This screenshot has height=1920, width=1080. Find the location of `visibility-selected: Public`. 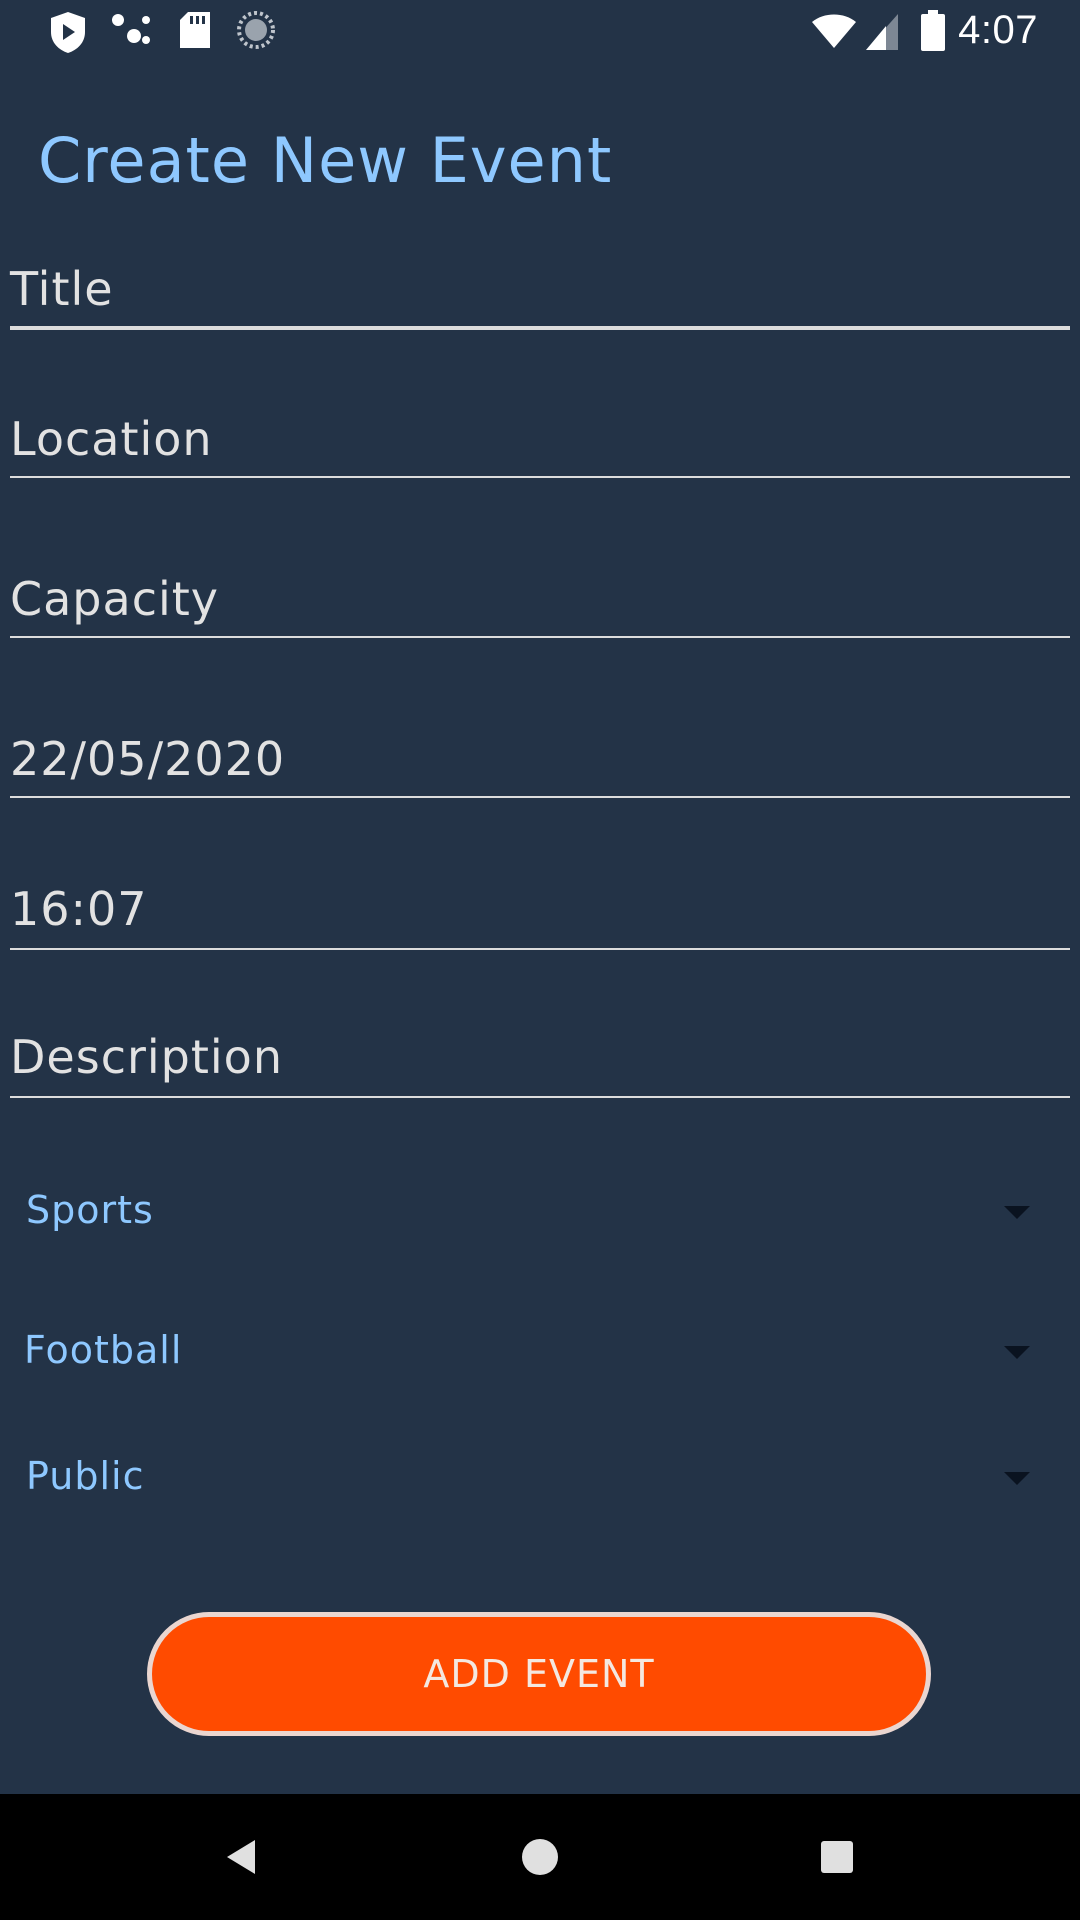

visibility-selected: Public is located at coordinates (85, 1476).